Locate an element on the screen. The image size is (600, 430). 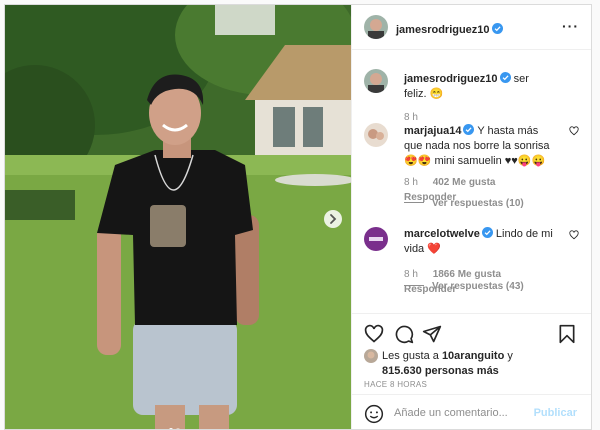
likes-suffix: y is located at coordinates (508, 356).